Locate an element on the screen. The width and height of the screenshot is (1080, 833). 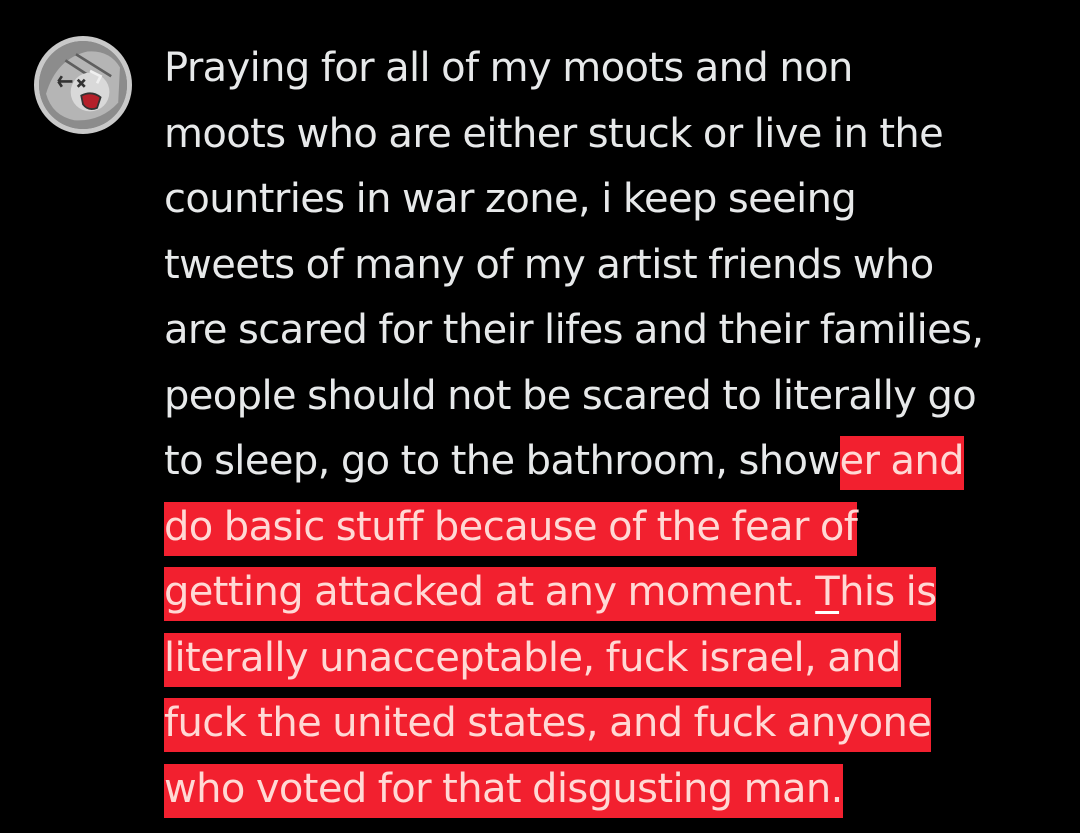
highlighted-text-selection: do basic stuff because of the fear of is located at coordinates (511, 528).